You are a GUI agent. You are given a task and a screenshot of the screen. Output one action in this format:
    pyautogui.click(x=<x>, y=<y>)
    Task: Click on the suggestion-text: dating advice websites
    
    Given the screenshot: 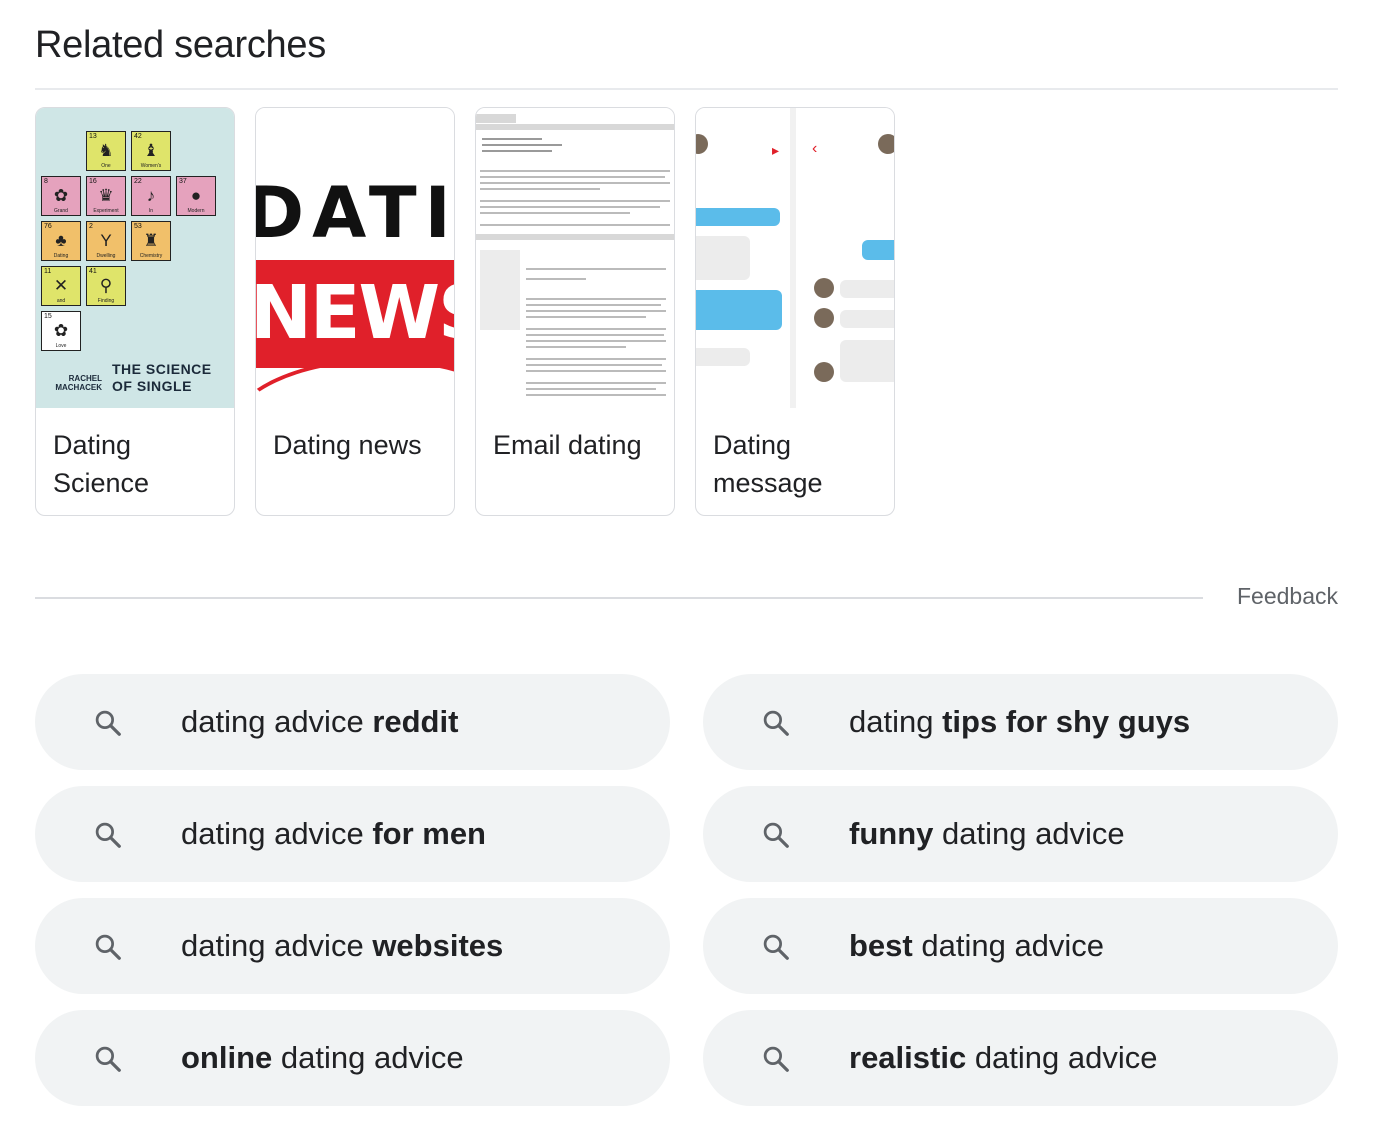 What is the action you would take?
    pyautogui.click(x=342, y=945)
    